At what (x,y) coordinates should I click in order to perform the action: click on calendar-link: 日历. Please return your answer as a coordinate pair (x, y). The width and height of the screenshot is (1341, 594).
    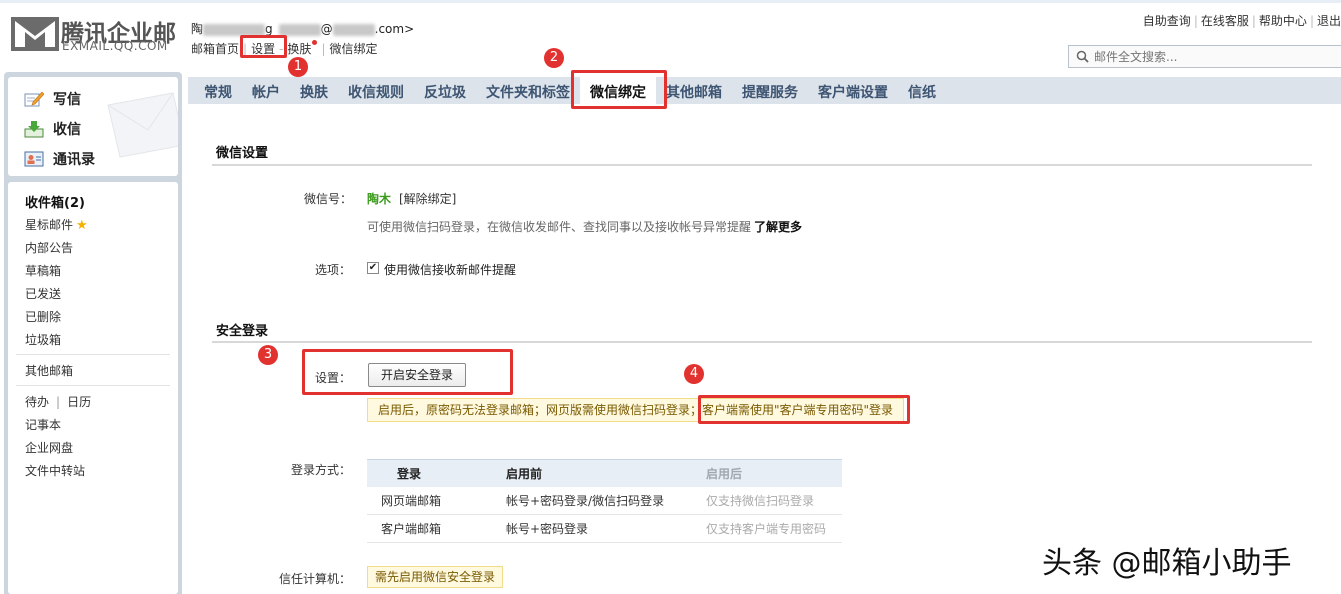
    Looking at the image, I should click on (79, 402).